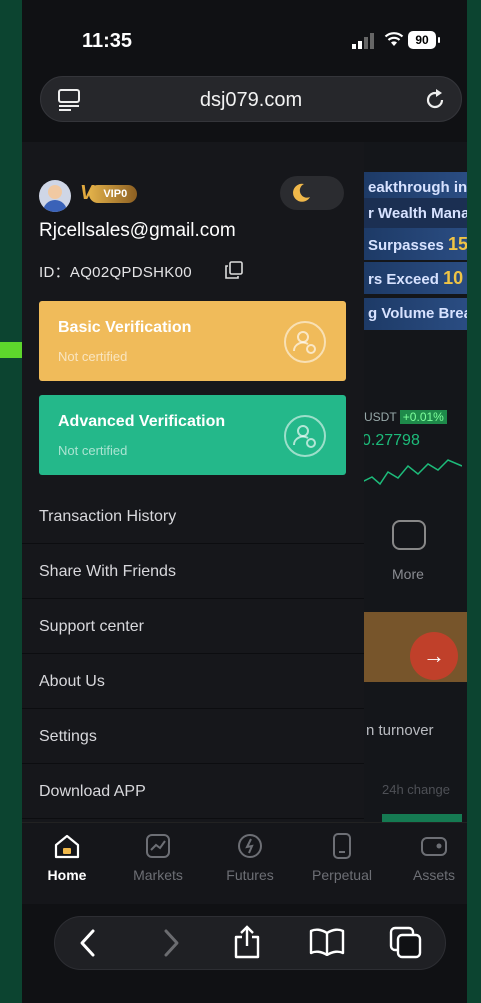 Image resolution: width=481 pixels, height=1003 pixels. I want to click on browser-toolbar, so click(244, 953).